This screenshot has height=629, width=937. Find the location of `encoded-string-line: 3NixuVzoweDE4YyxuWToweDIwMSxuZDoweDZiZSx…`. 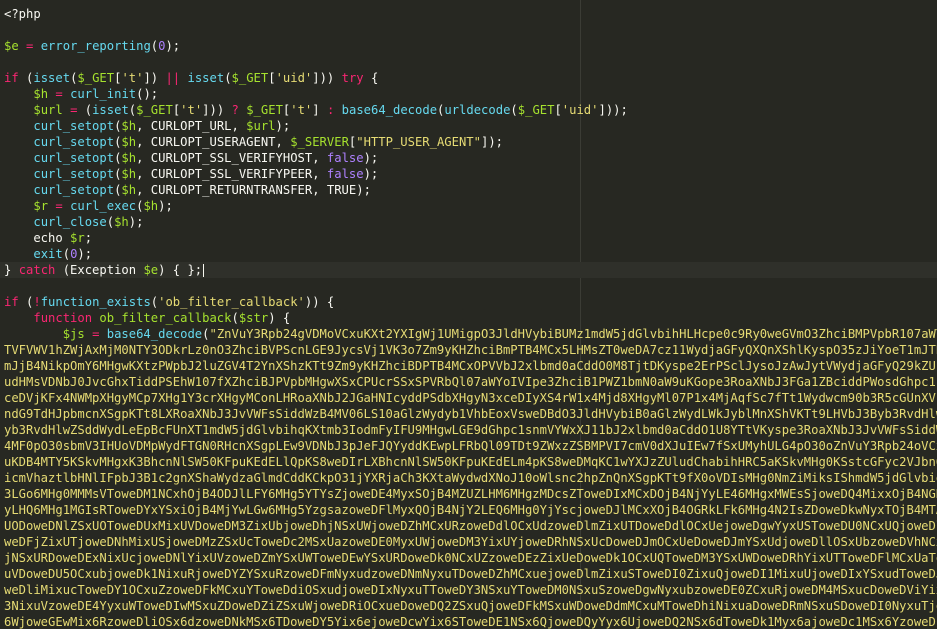

encoded-string-line: 3NixuVzoweDE4YyxuWToweDIwMSxuZDoweDZiZSx… is located at coordinates (470, 606).